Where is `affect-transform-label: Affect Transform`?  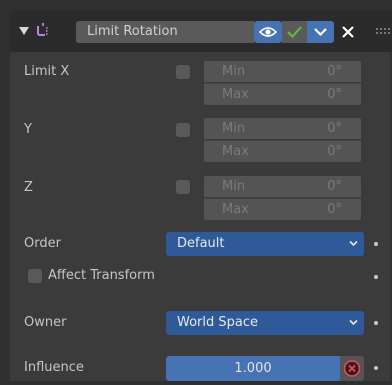 affect-transform-label: Affect Transform is located at coordinates (101, 275).